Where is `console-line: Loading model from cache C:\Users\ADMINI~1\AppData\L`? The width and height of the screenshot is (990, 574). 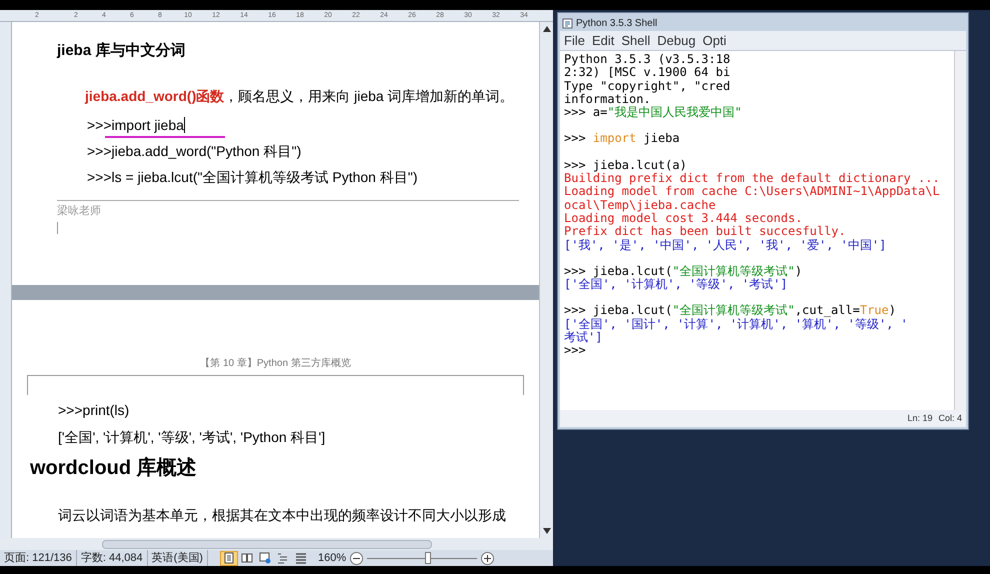 console-line: Loading model from cache C:\Users\ADMINI~1\AppData\L is located at coordinates (752, 192).